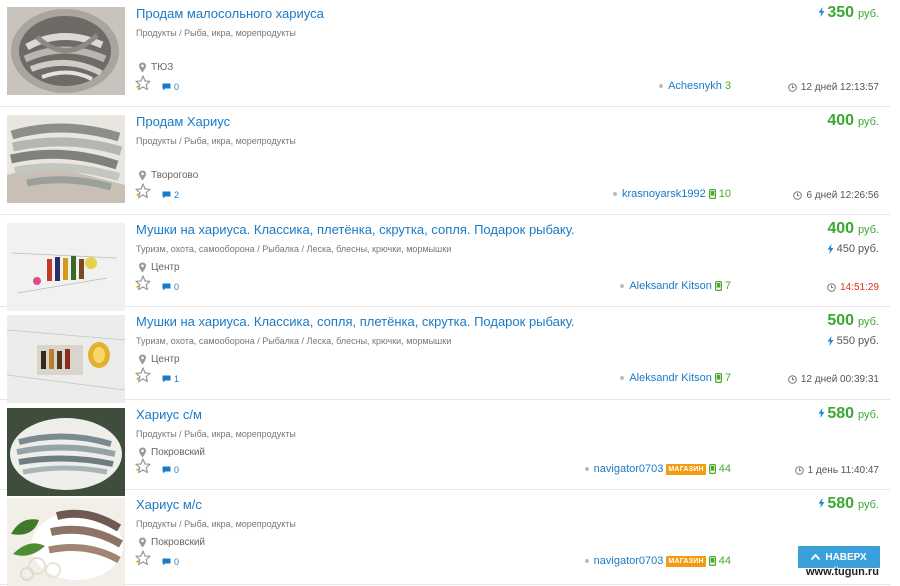 The width and height of the screenshot is (900, 586). I want to click on seller-name-link: krasnoyarsk1992, so click(664, 194).